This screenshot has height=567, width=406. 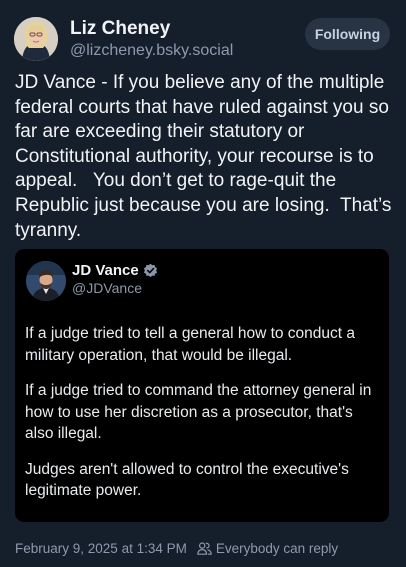 I want to click on quoted-author-handle: @JDVance, so click(x=107, y=288).